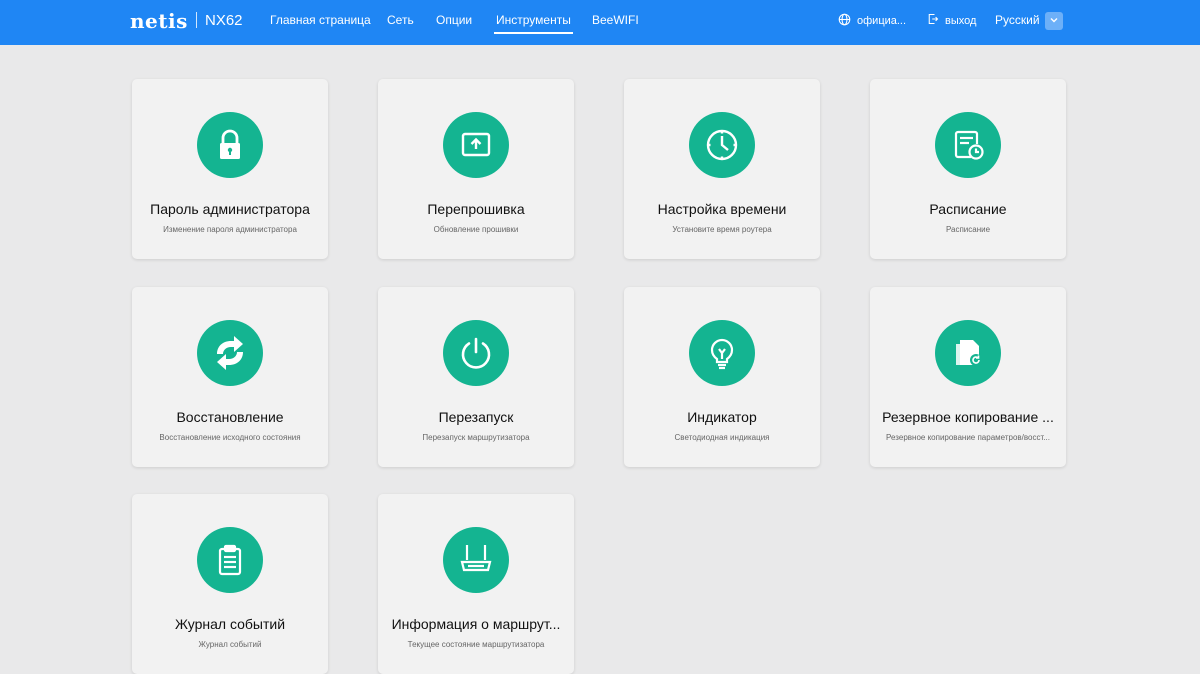 The height and width of the screenshot is (674, 1200). Describe the element at coordinates (476, 437) in the screenshot. I see `card-subtitle: Перезапуск маршрутизатора` at that location.